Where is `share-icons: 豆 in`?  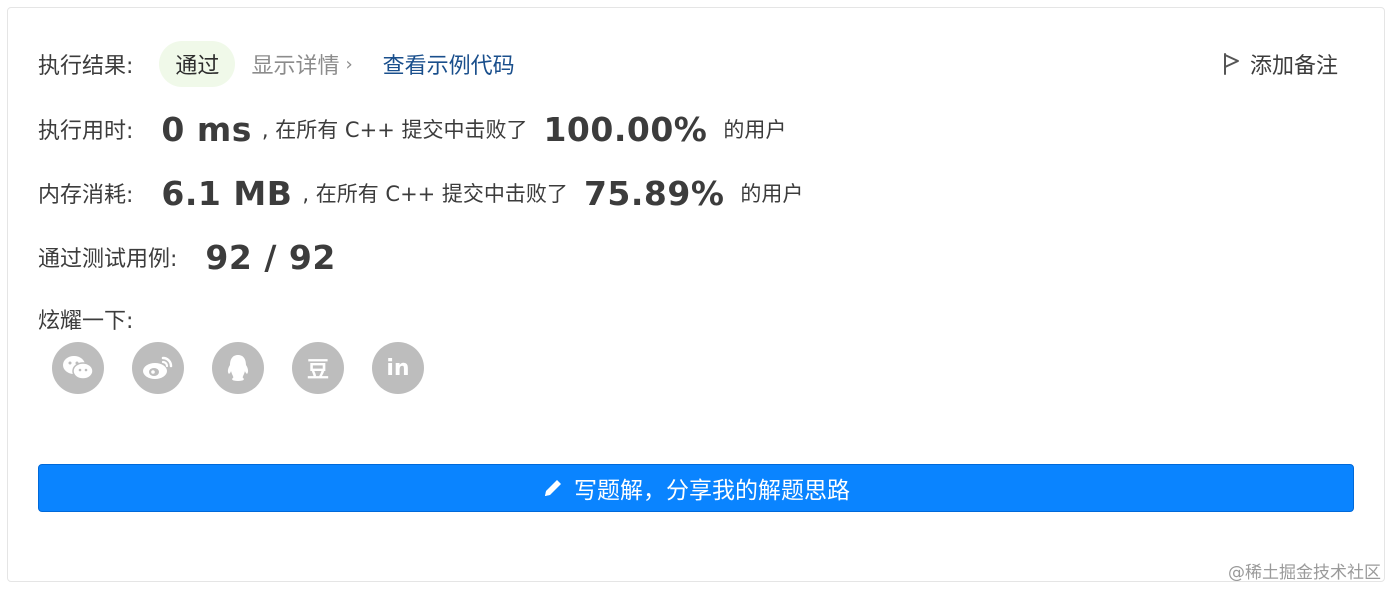 share-icons: 豆 in is located at coordinates (238, 368).